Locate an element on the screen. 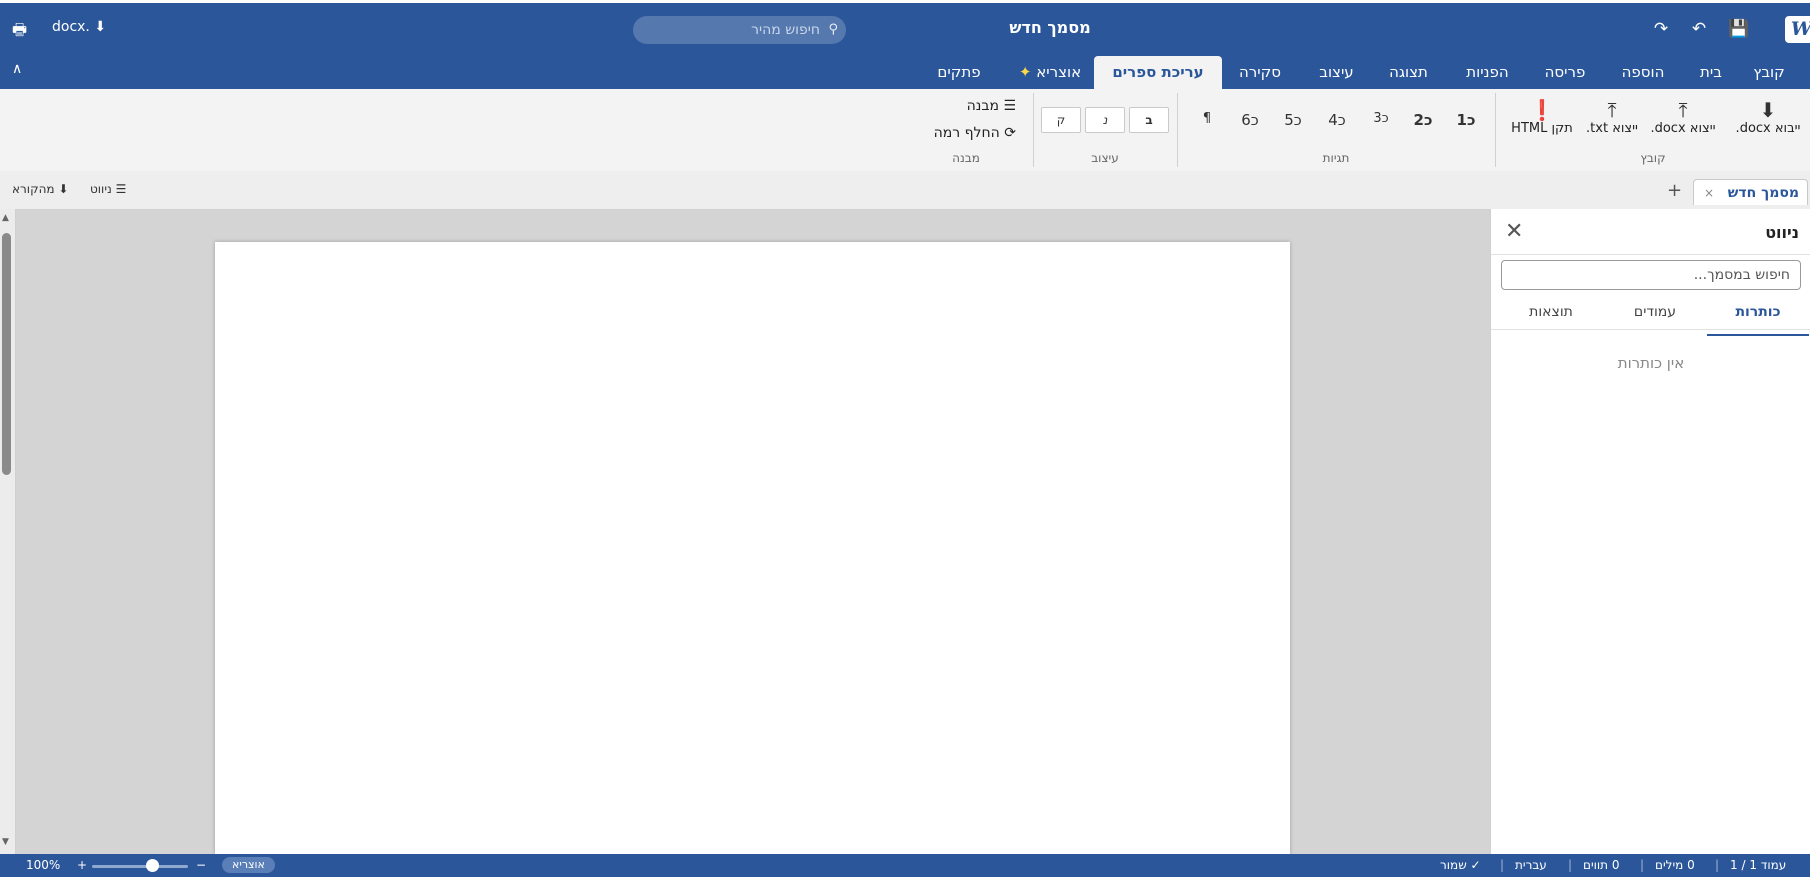  bold-button: ב is located at coordinates (1149, 120).